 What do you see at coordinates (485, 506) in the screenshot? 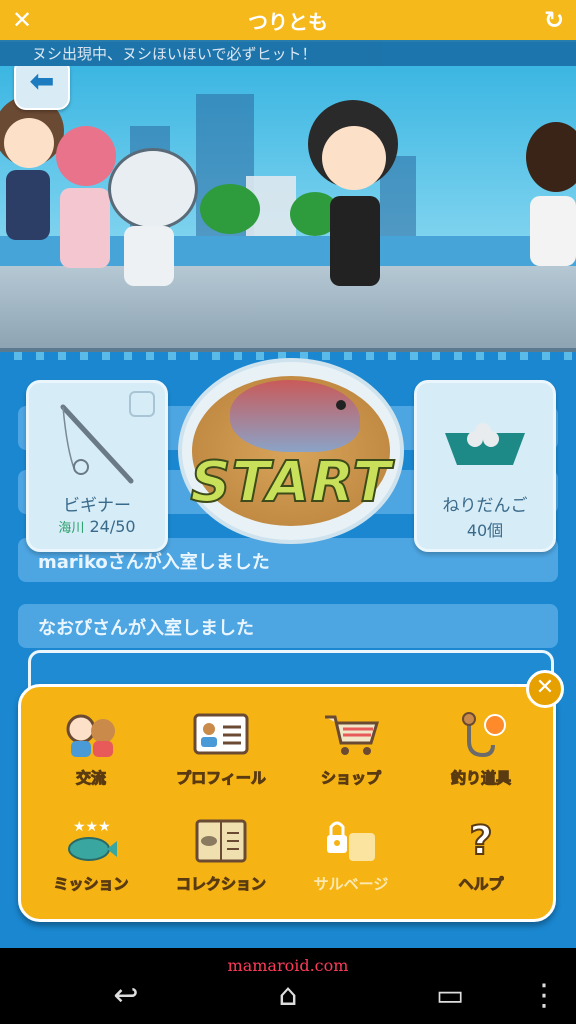
I see `bait-name: ねりだんご` at bounding box center [485, 506].